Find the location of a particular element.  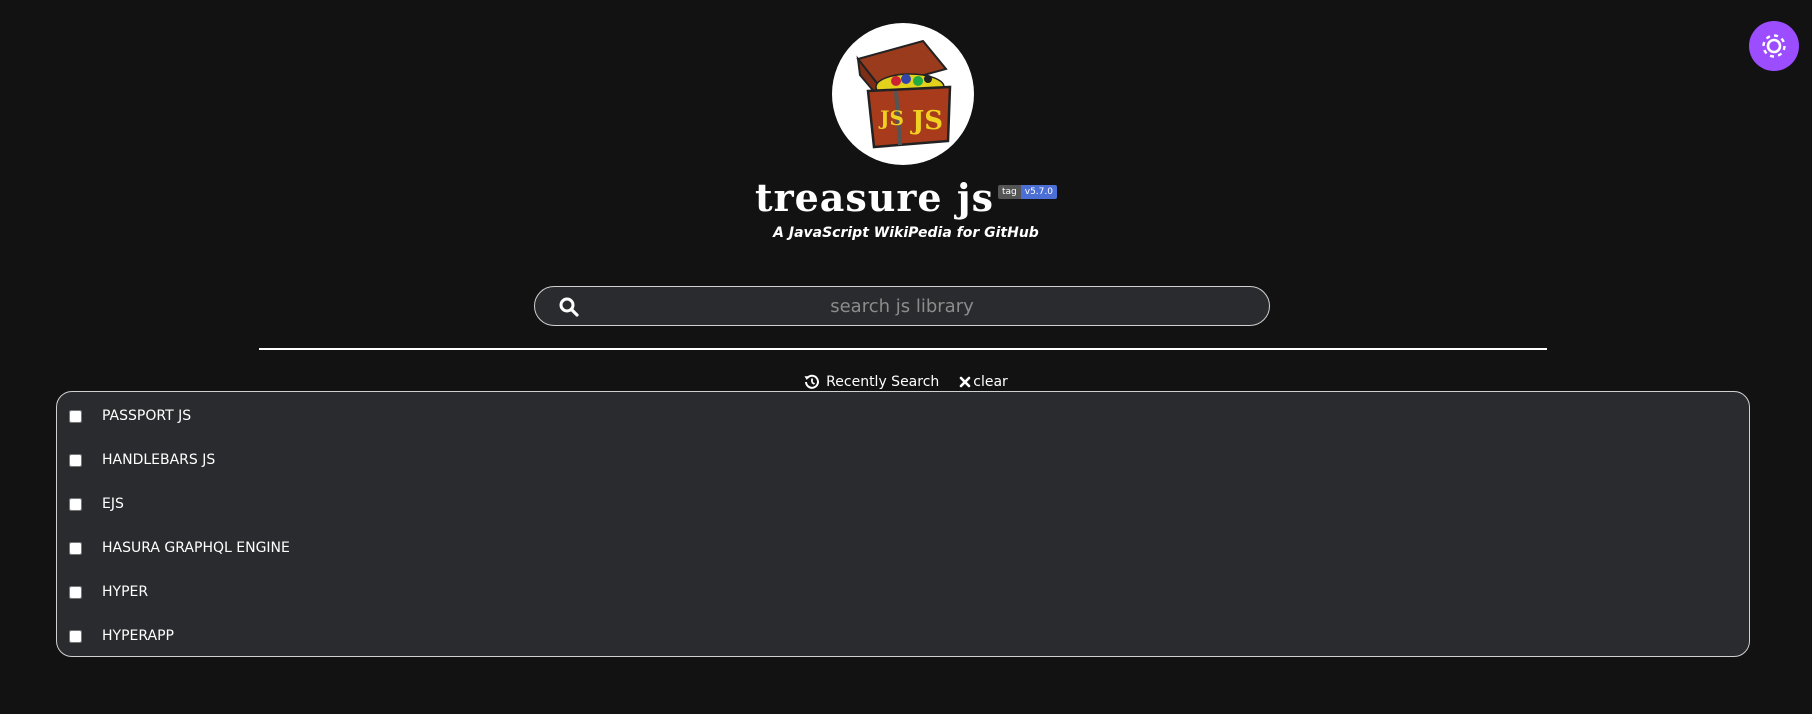

list-item: PASSPORT JS is located at coordinates (903, 416).